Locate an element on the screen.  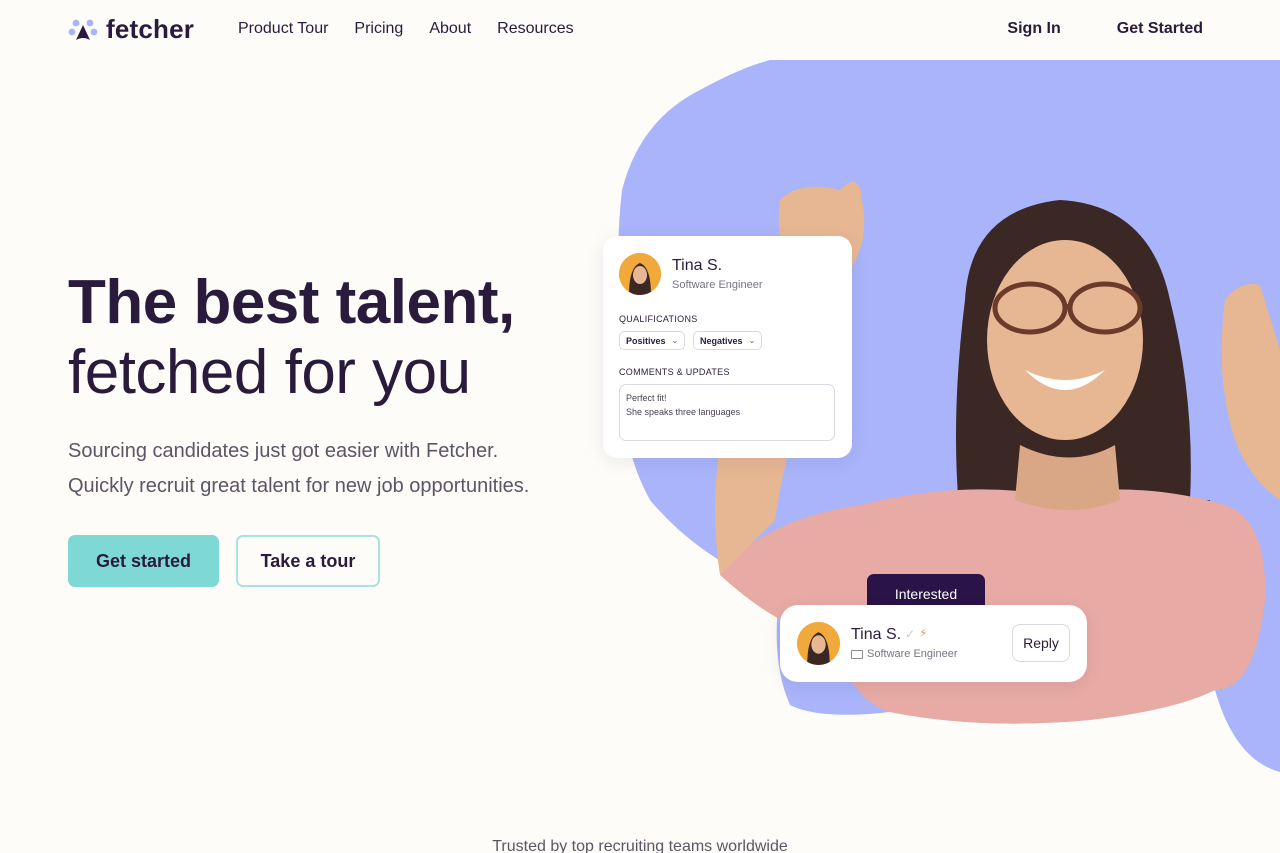
negatives-label: Negatives is located at coordinates (721, 340).